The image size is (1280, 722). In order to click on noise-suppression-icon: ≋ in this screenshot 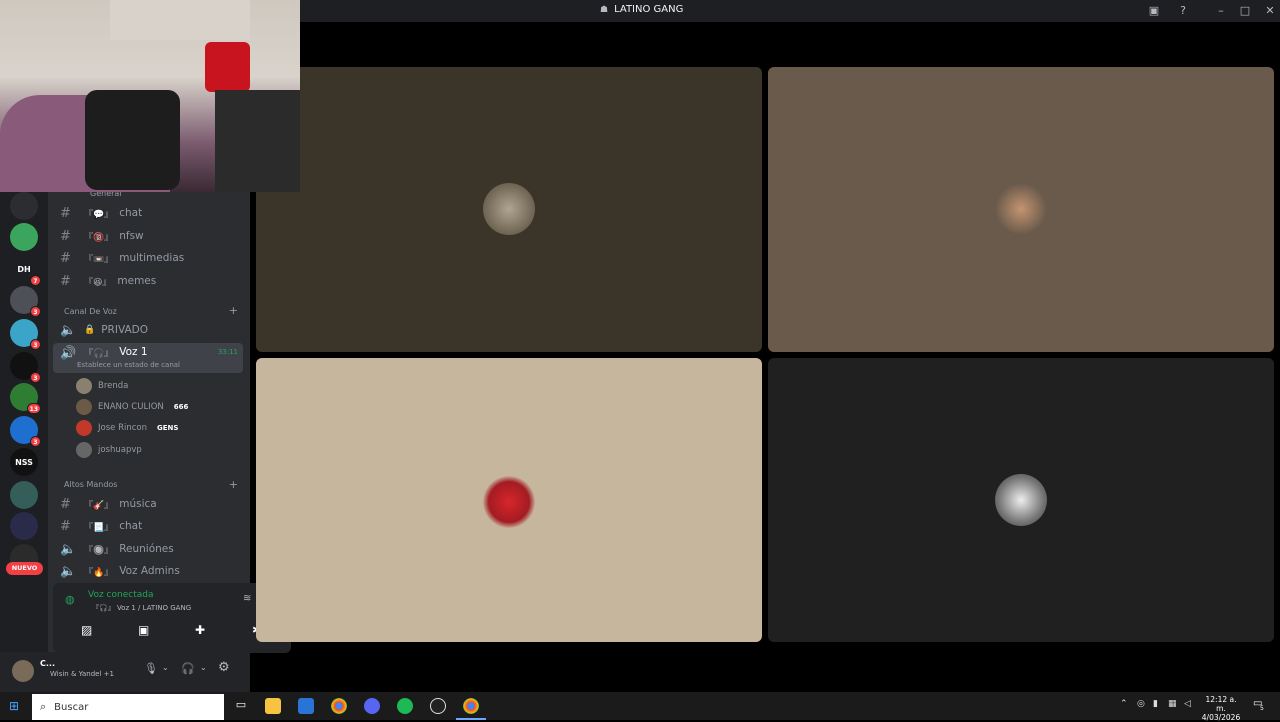, I will do `click(247, 598)`.